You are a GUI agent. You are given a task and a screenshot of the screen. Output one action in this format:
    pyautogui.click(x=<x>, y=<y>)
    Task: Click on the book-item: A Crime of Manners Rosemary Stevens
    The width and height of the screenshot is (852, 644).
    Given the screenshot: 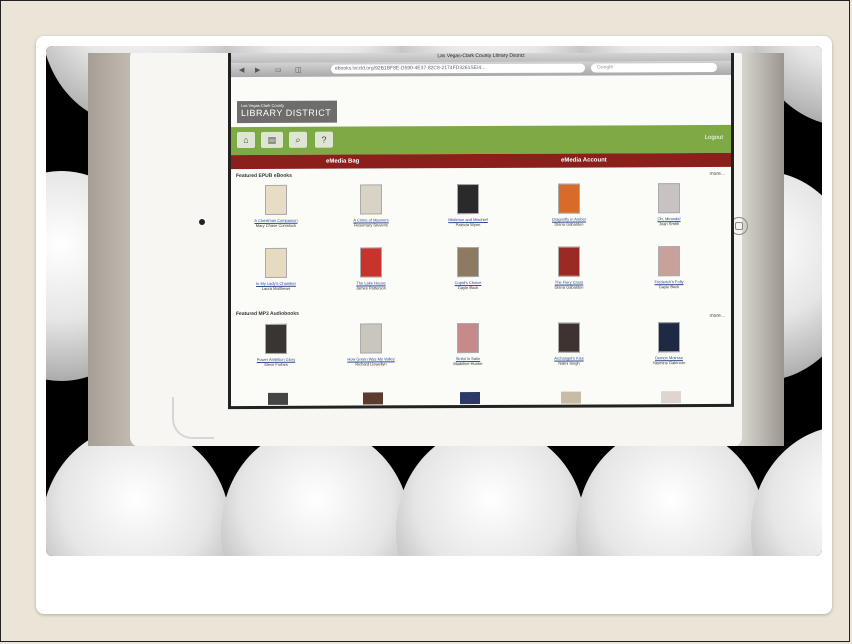 What is the action you would take?
    pyautogui.click(x=371, y=206)
    